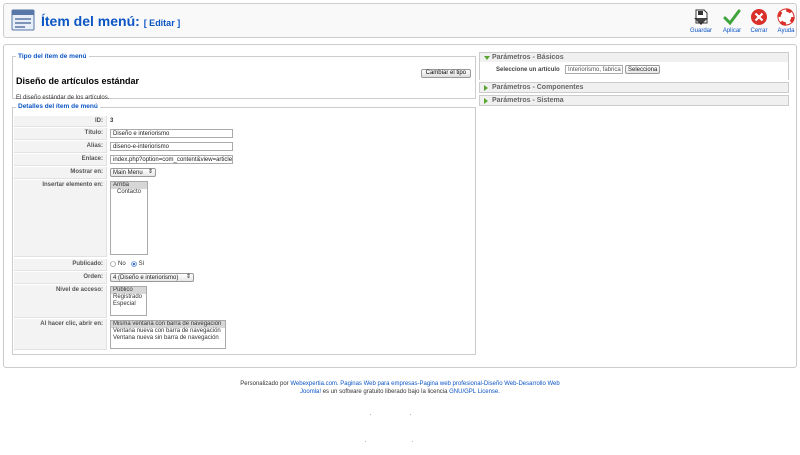  What do you see at coordinates (23, 20) in the screenshot?
I see `menu-item-icon` at bounding box center [23, 20].